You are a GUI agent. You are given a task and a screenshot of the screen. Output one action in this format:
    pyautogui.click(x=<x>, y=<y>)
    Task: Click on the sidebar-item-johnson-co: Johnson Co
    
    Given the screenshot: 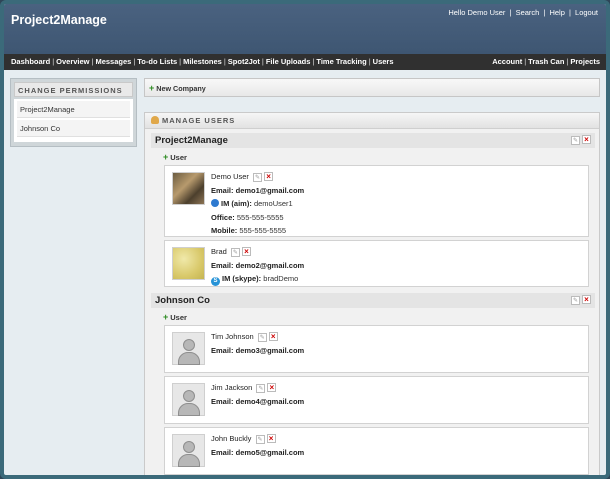 What is the action you would take?
    pyautogui.click(x=73, y=128)
    